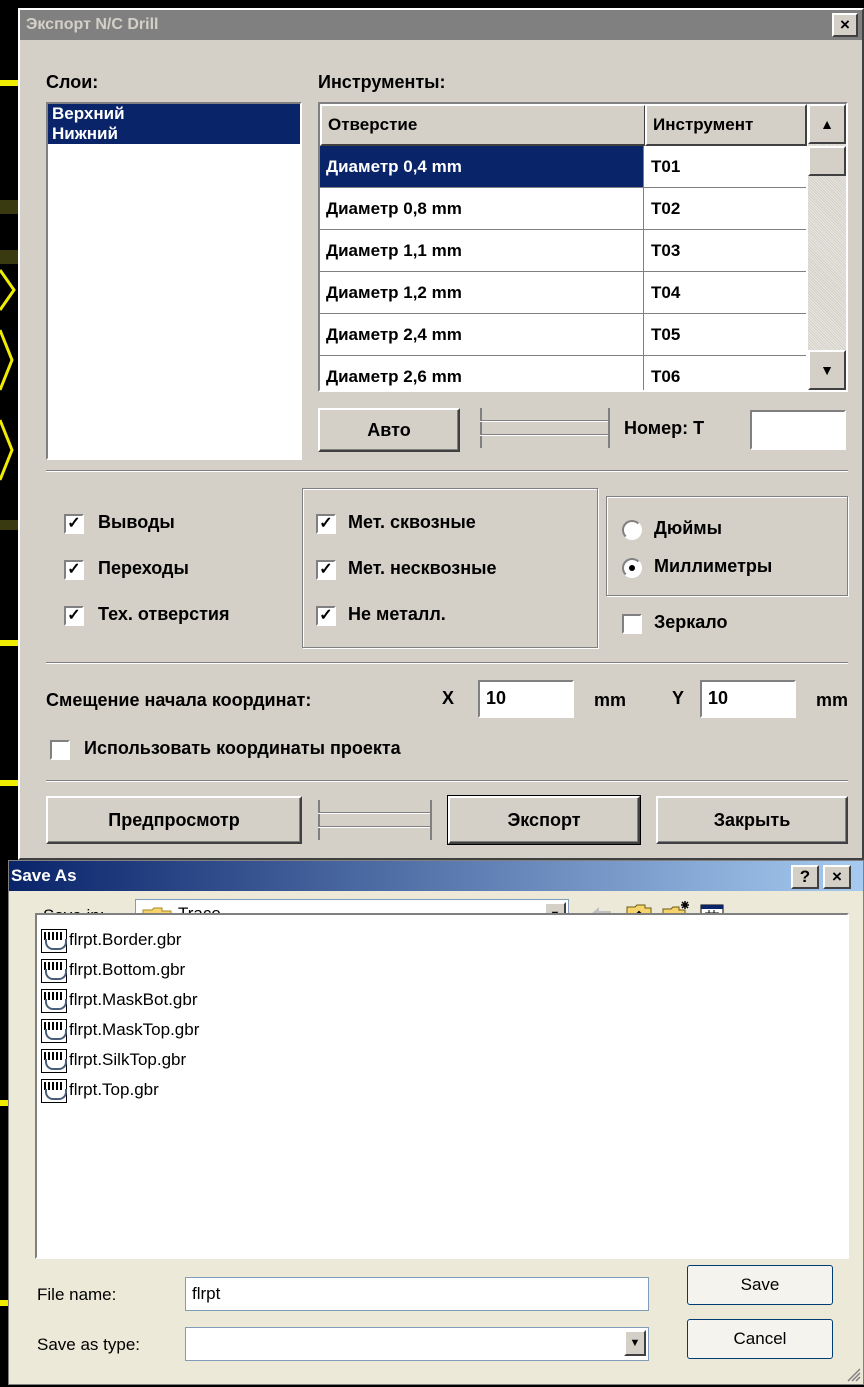  I want to click on tool-cell: T02, so click(666, 208).